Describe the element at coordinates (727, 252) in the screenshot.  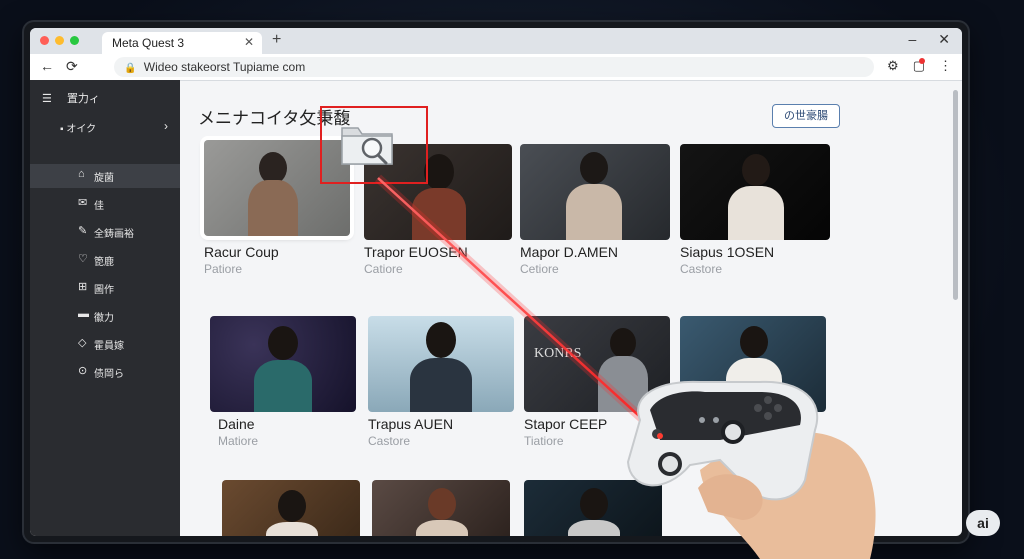
I see `card-title: Siapus 1OSEN` at that location.